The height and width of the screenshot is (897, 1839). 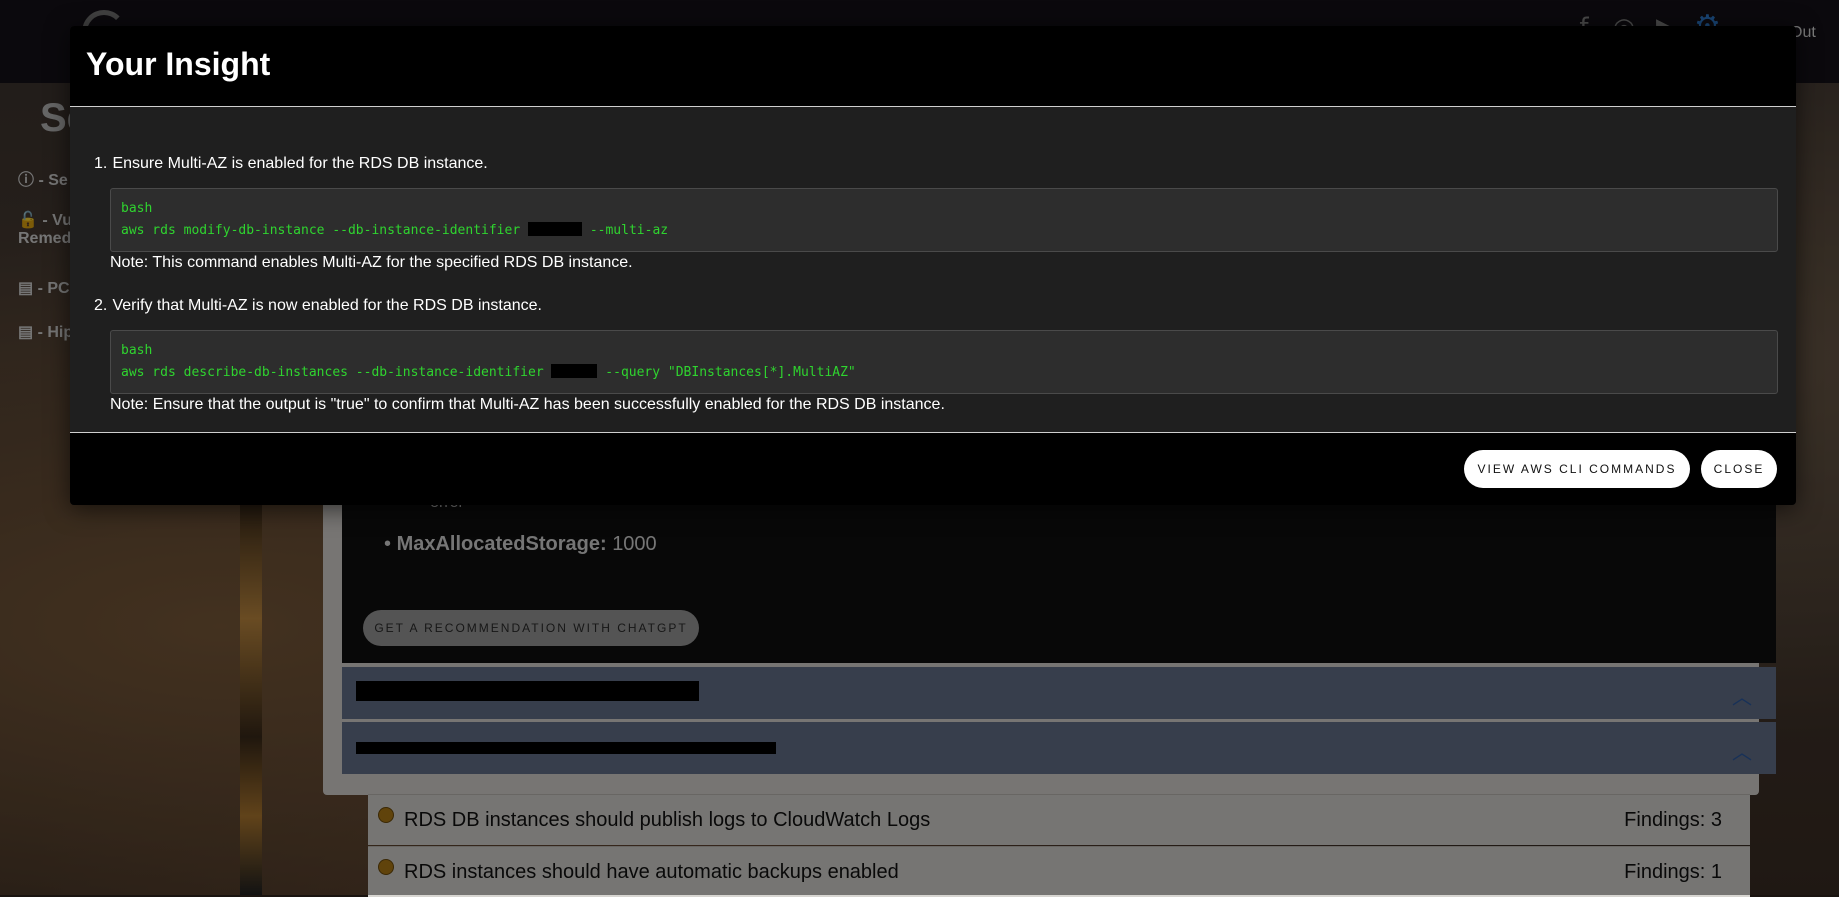 What do you see at coordinates (1739, 469) in the screenshot?
I see `close-button: CLOSE` at bounding box center [1739, 469].